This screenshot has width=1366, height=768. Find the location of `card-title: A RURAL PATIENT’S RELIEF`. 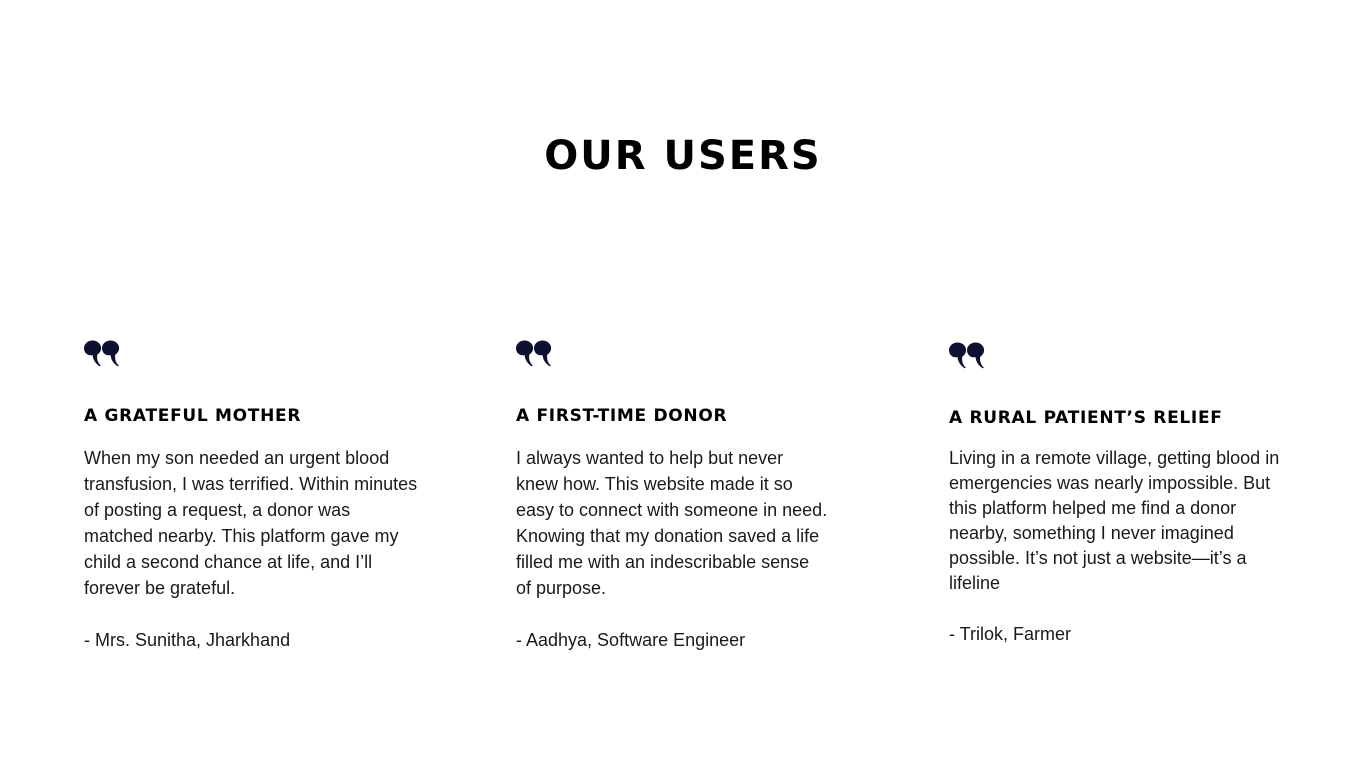

card-title: A RURAL PATIENT’S RELIEF is located at coordinates (1086, 418).